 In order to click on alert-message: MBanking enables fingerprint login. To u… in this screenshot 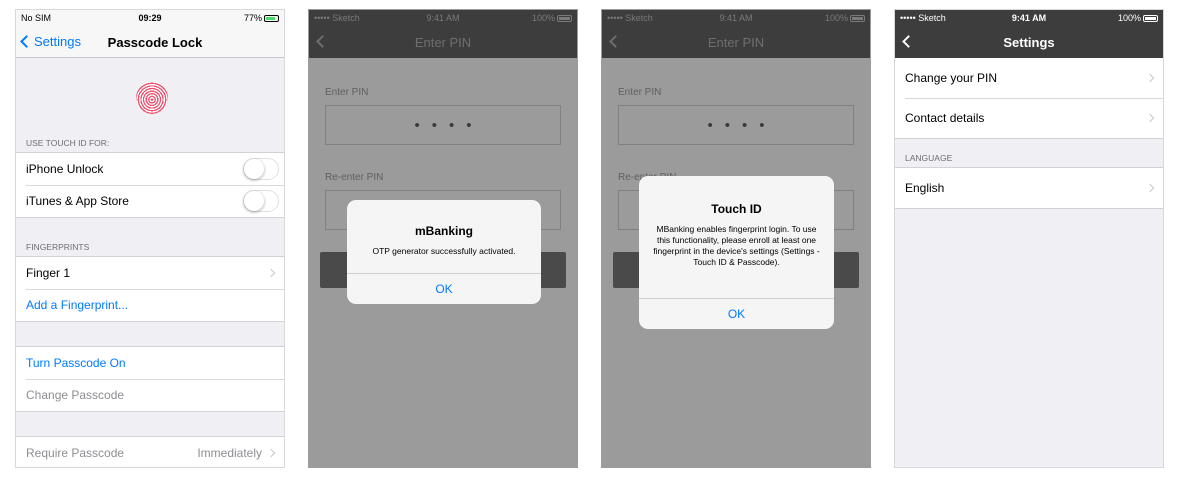, I will do `click(736, 245)`.